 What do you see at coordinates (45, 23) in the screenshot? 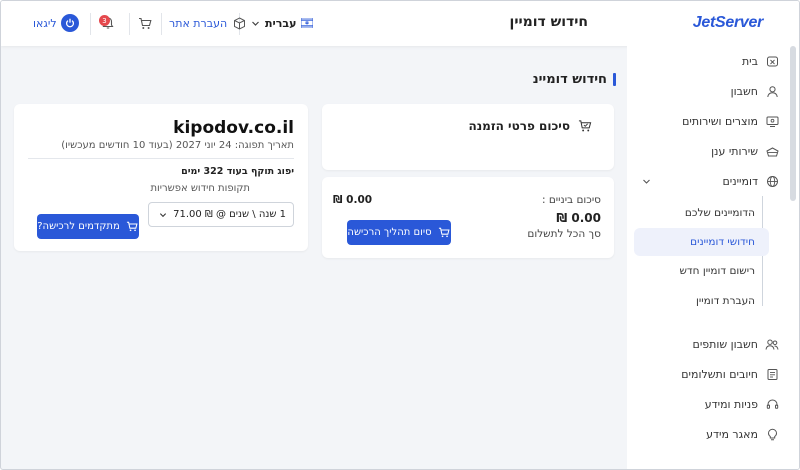
I see `logout-label: ליגאו` at bounding box center [45, 23].